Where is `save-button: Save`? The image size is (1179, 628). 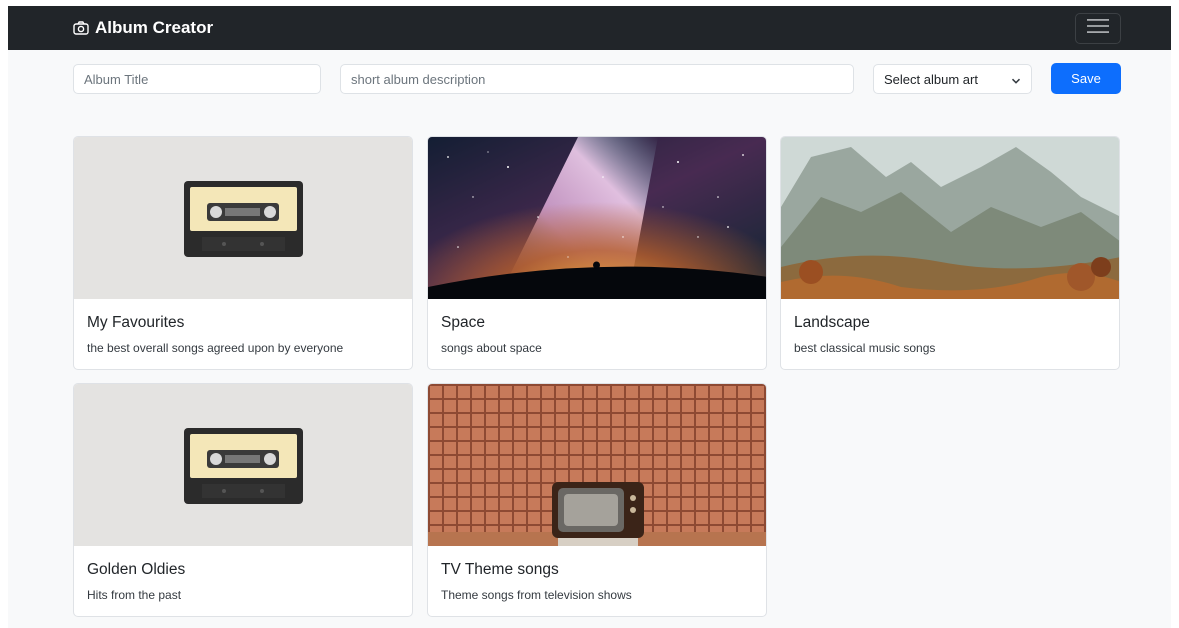 save-button: Save is located at coordinates (1086, 78).